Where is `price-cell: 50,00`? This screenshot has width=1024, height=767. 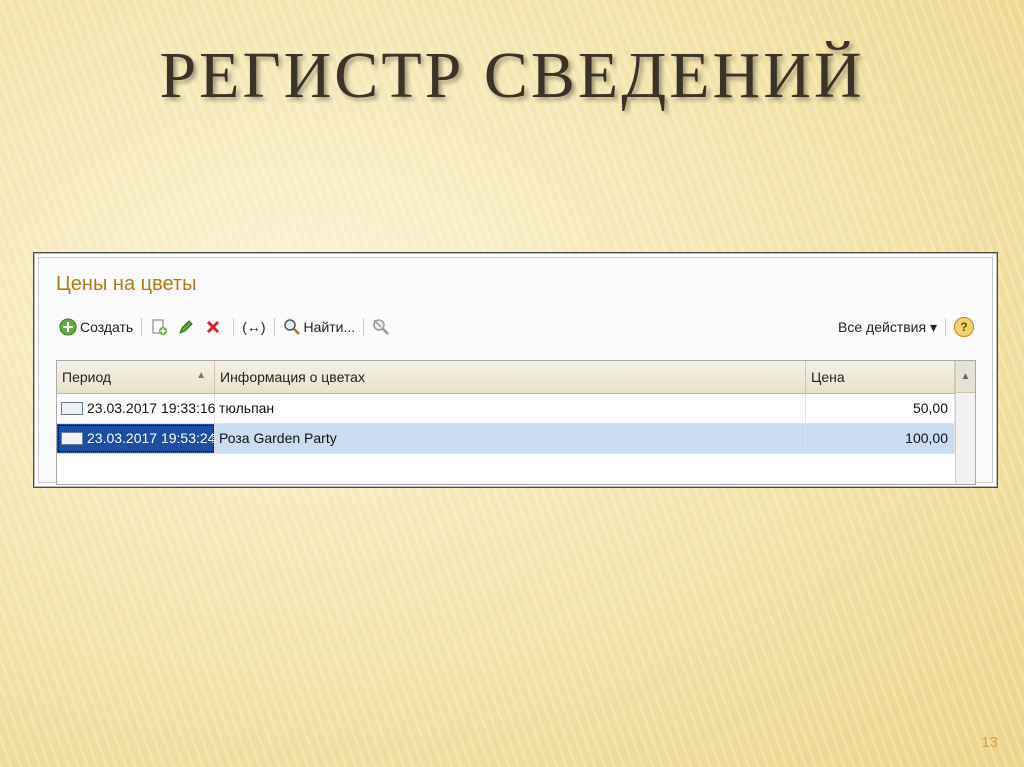 price-cell: 50,00 is located at coordinates (880, 408).